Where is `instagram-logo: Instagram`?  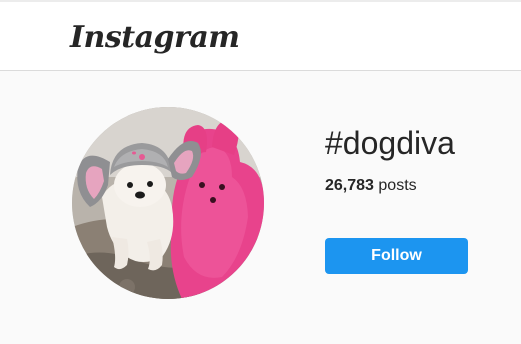
instagram-logo: Instagram is located at coordinates (155, 38).